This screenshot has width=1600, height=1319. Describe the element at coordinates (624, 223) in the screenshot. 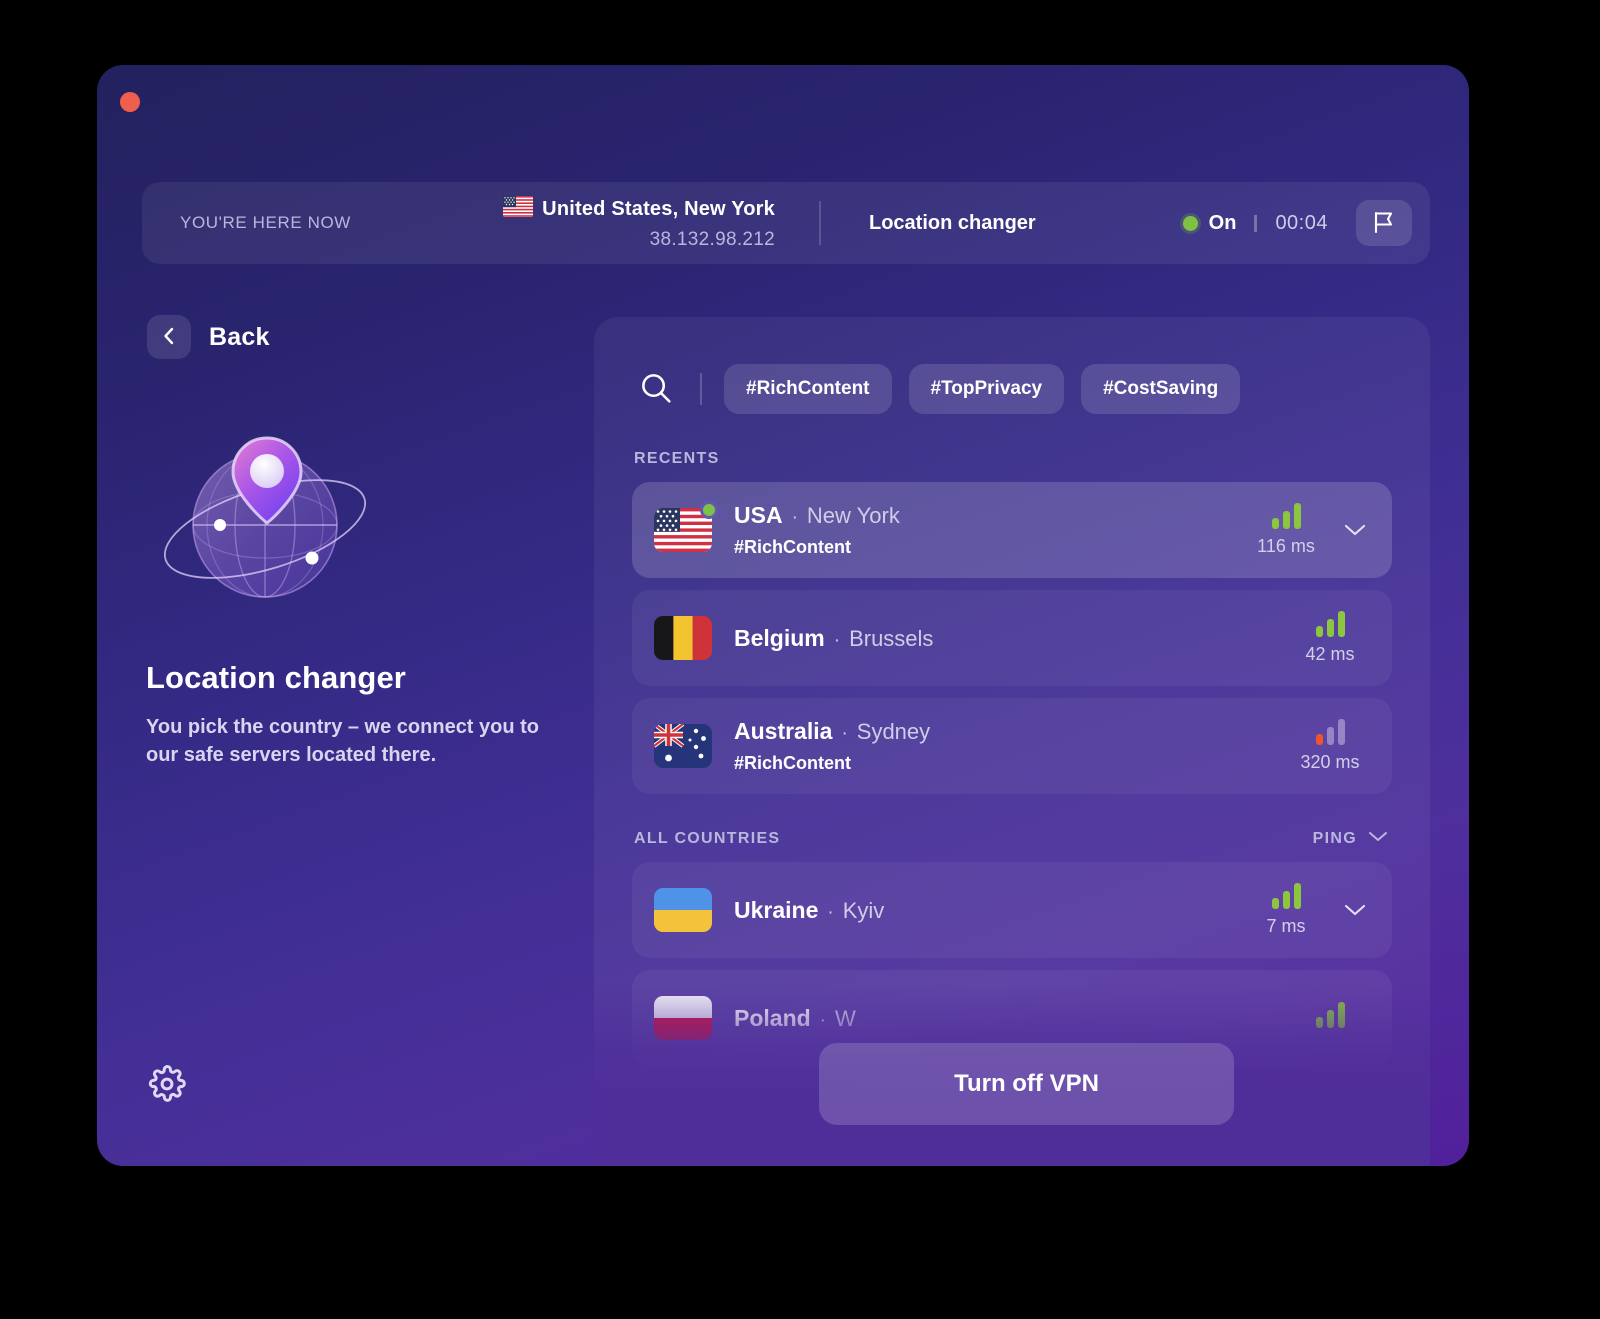

I see `current-location: United States, New York 38.132.98.212` at that location.